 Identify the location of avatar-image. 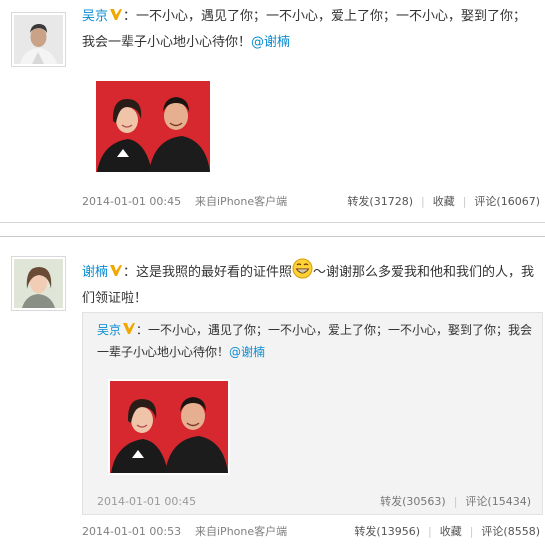
(38, 283).